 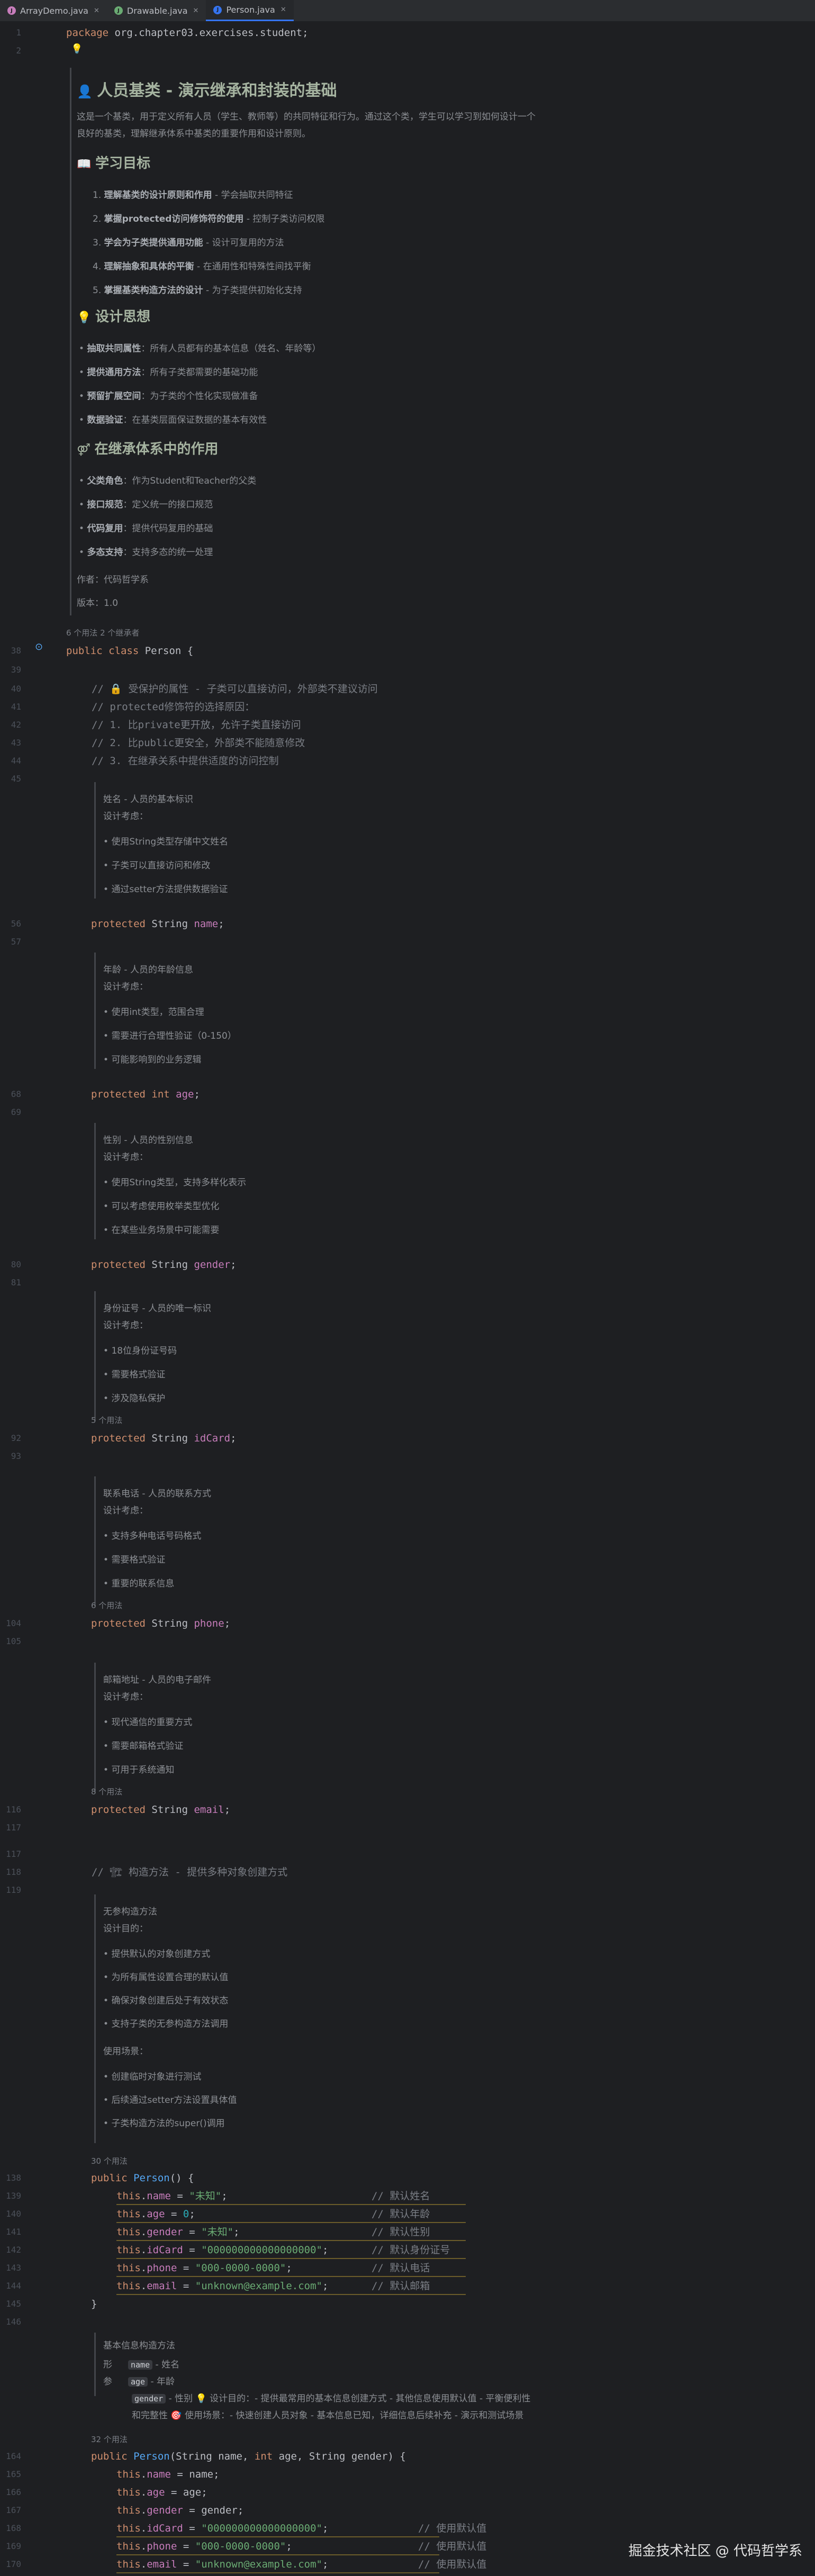 I want to click on doc-line: 联系电话 - 人员的联系方式, so click(x=157, y=1492).